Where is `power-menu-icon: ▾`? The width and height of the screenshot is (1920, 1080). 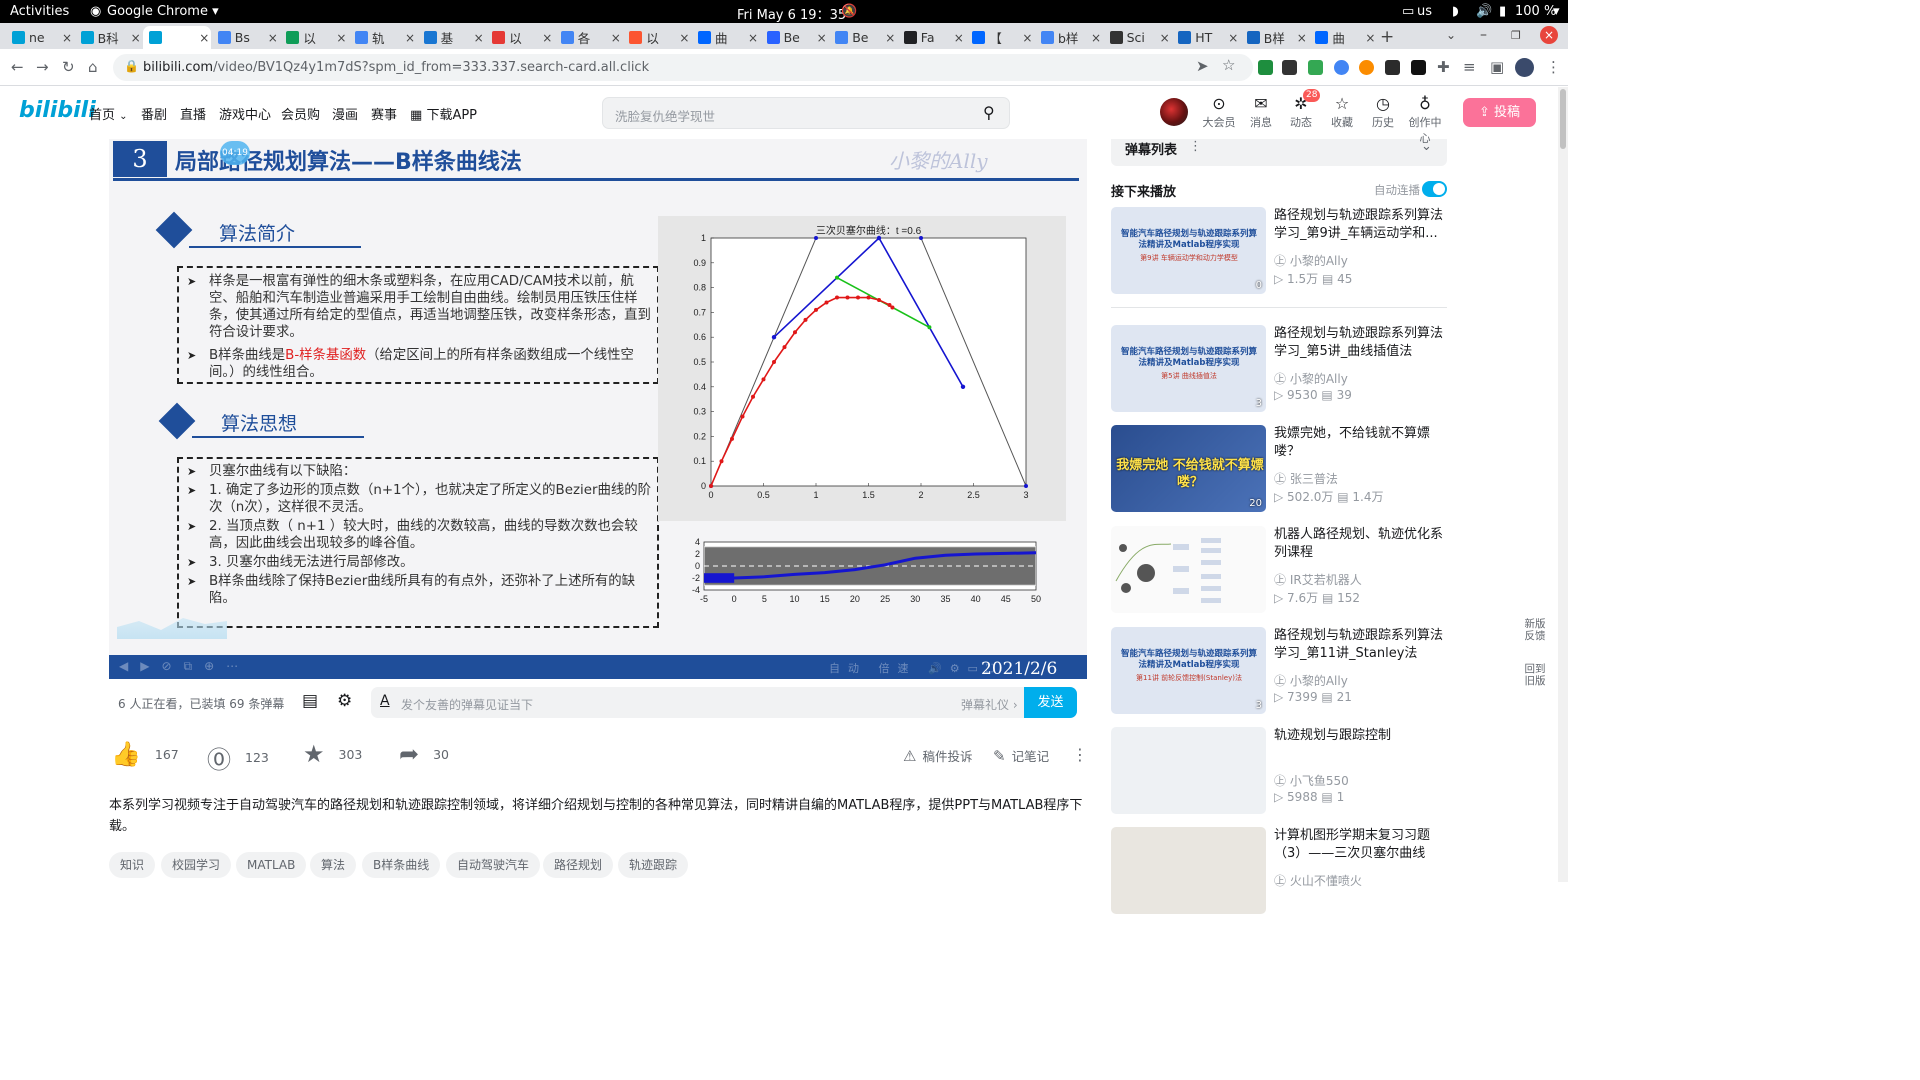 power-menu-icon: ▾ is located at coordinates (1556, 11).